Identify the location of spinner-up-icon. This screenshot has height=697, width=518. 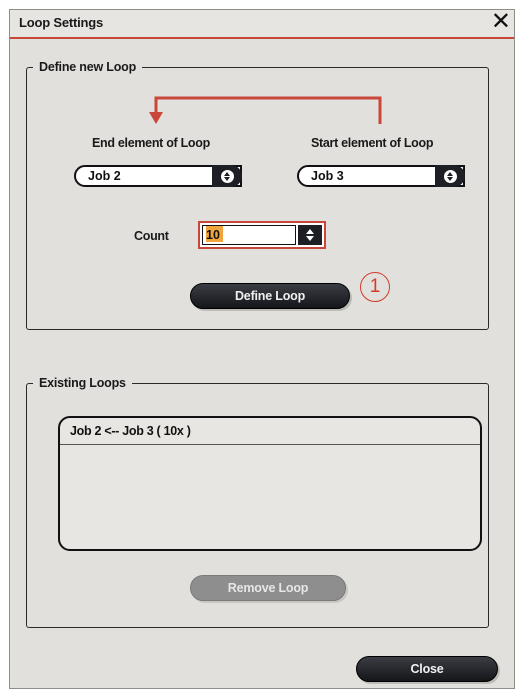
(310, 231).